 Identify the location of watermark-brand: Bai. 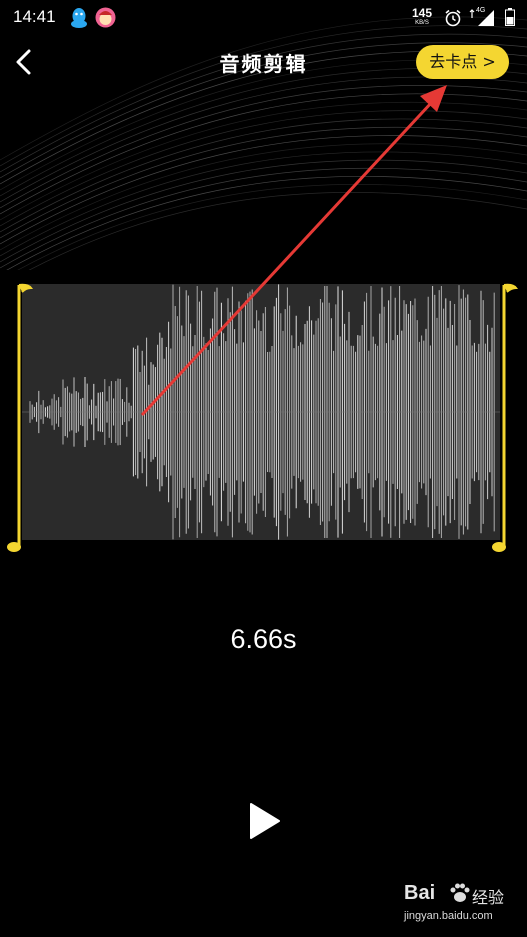
(420, 893).